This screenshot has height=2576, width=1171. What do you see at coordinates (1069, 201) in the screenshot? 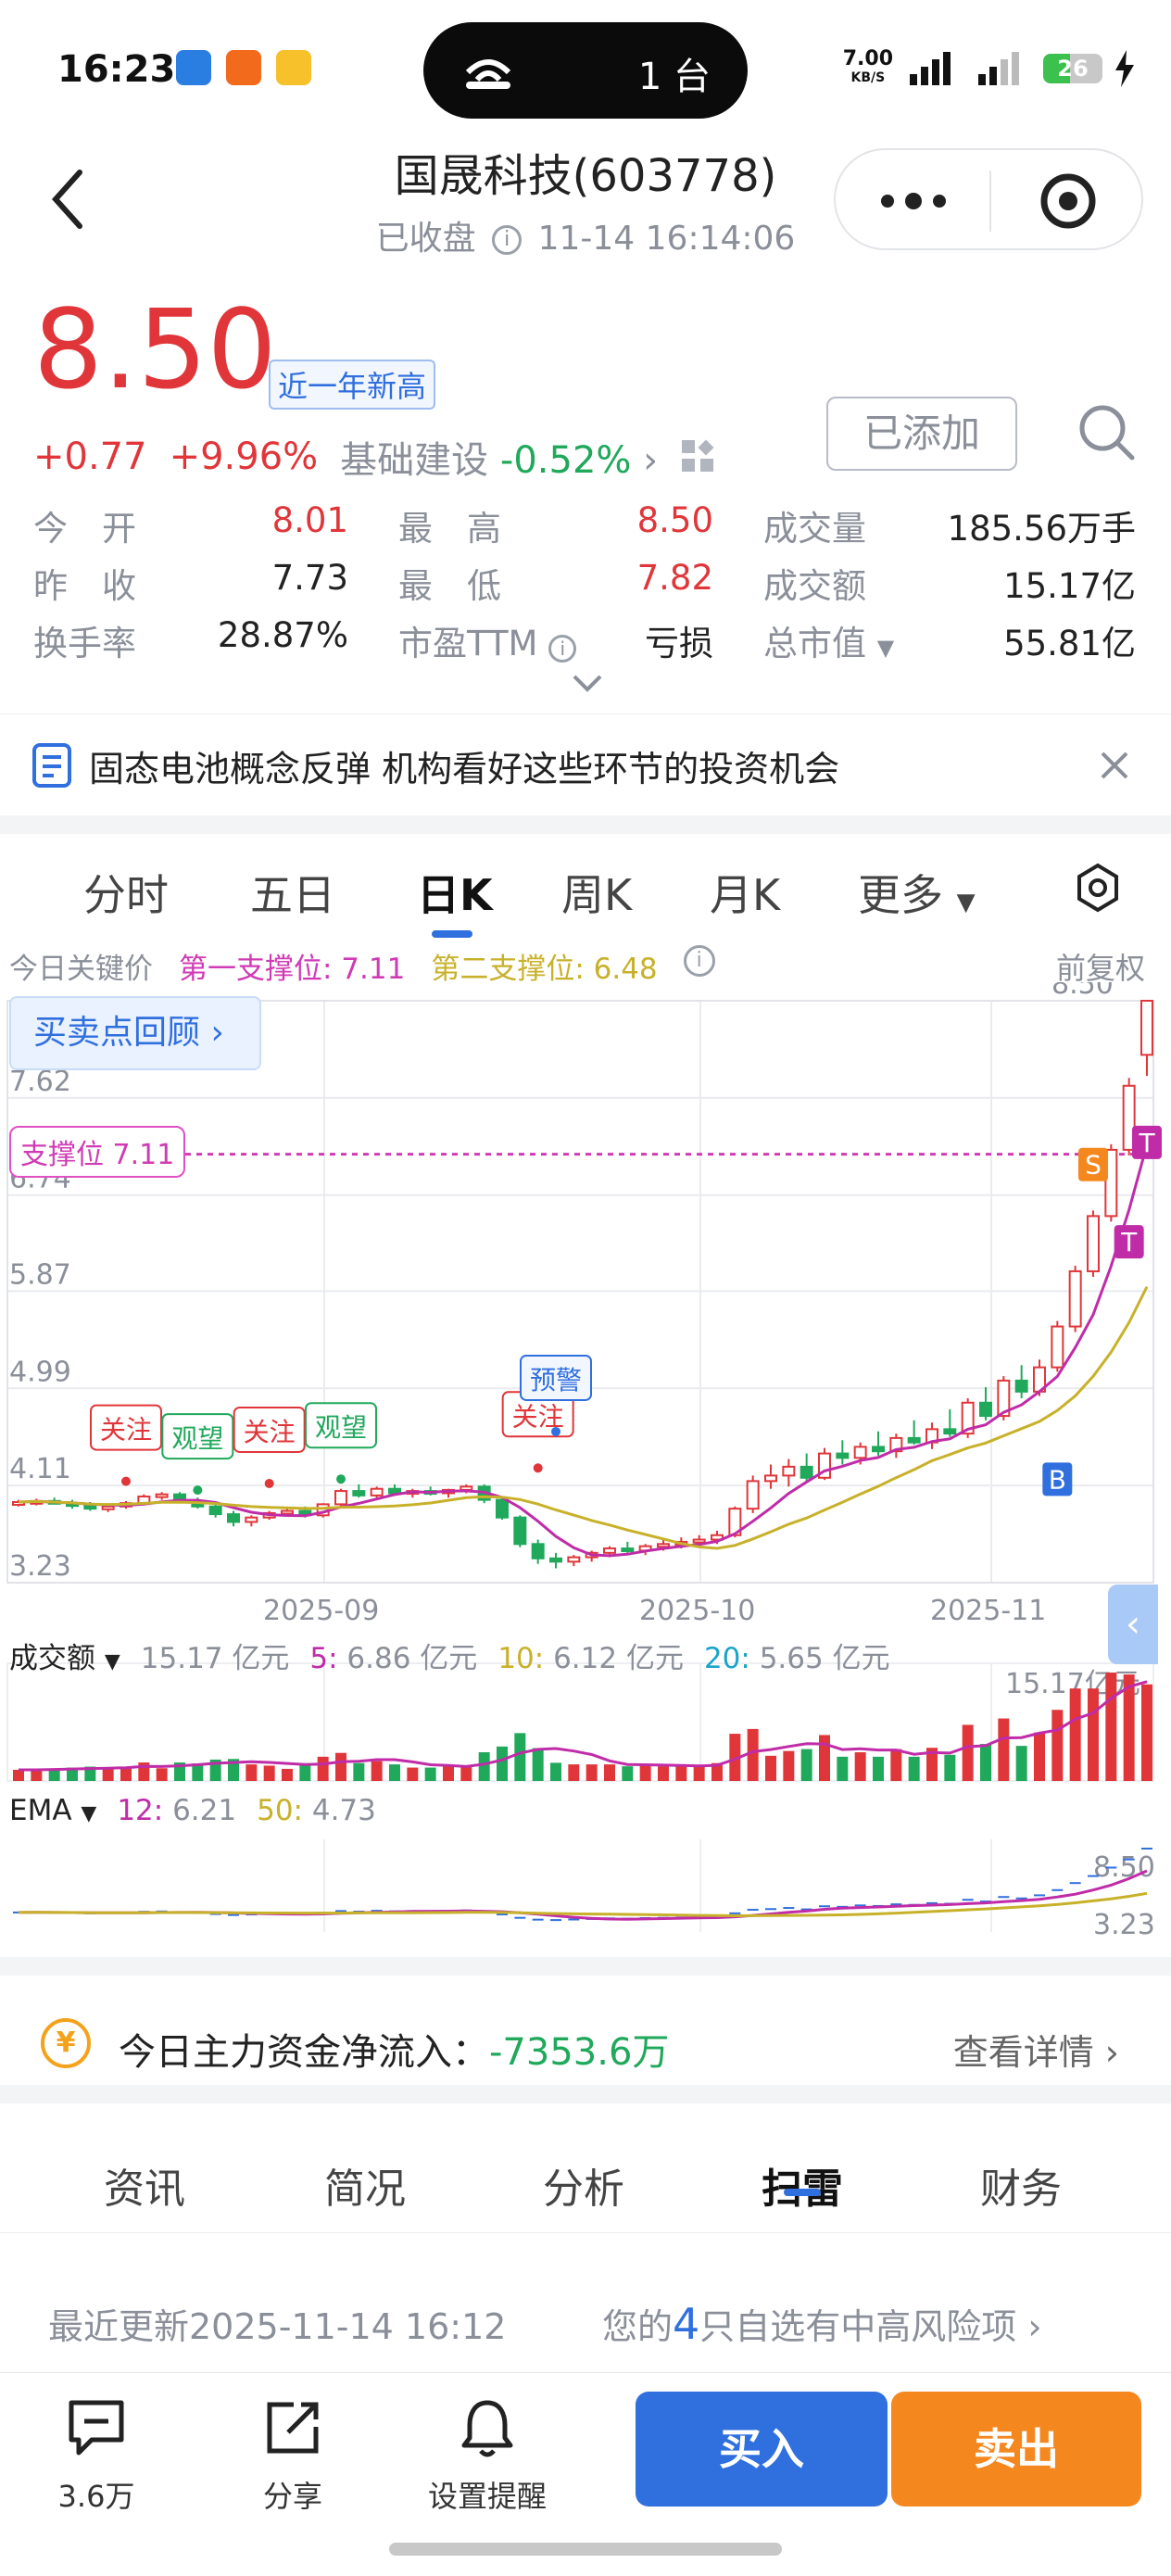
I see `close-target-icon` at bounding box center [1069, 201].